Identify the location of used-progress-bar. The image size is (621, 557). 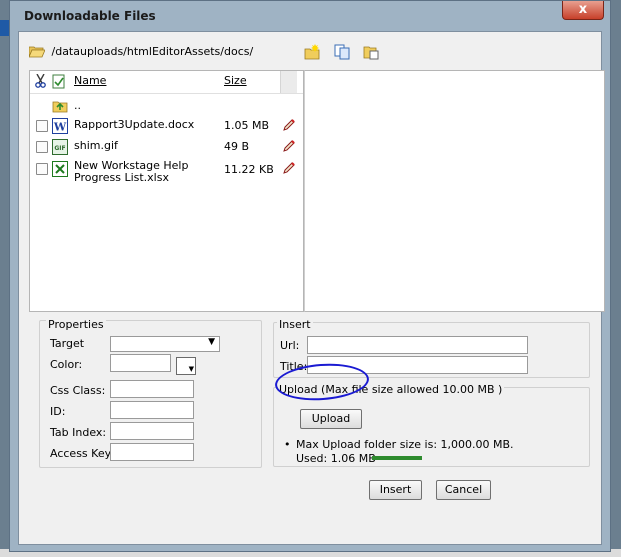
(397, 458).